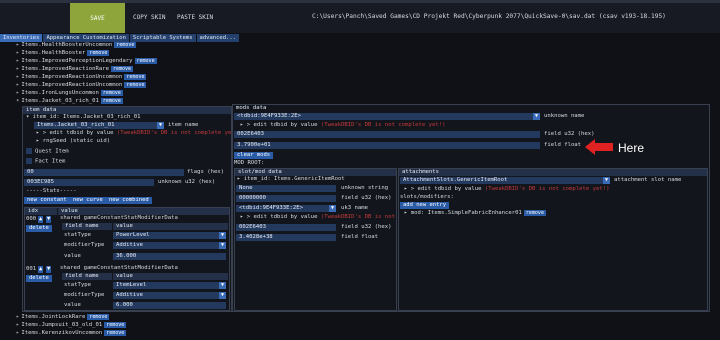 This screenshot has width=720, height=340. I want to click on mods-tdbid-dropdown: <tdbid:9E4F933E:2E> ▼, so click(387, 116).